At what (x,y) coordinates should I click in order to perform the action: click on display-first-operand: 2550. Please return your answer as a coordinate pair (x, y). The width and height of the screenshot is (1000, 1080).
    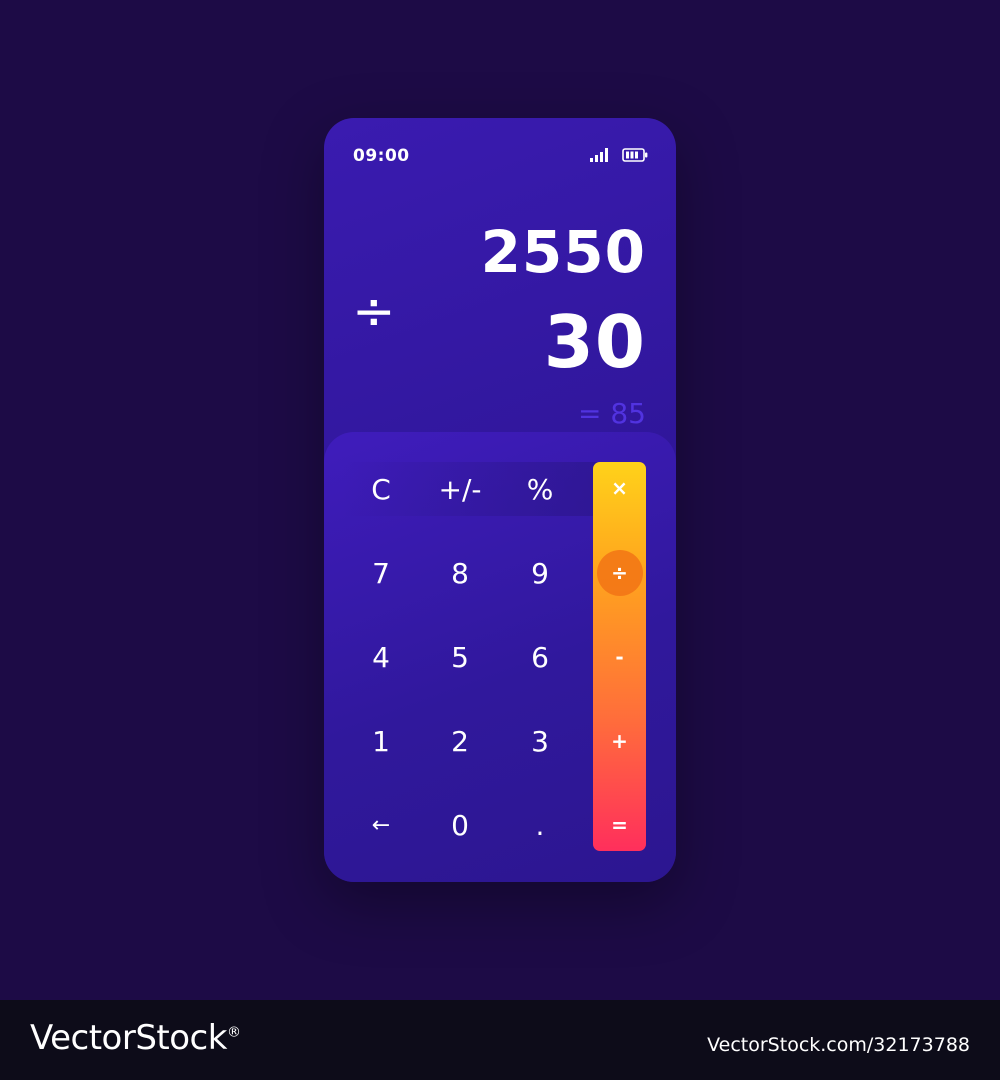
    Looking at the image, I should click on (563, 252).